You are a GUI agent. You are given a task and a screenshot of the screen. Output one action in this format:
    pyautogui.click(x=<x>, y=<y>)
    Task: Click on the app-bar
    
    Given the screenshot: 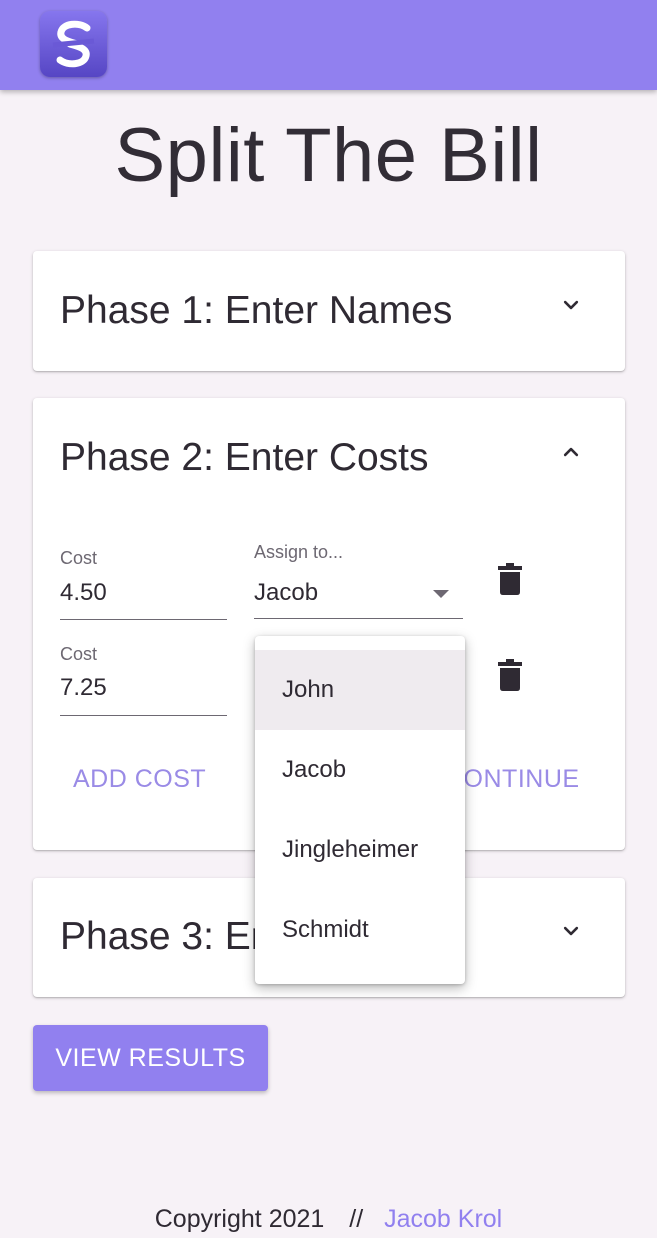 What is the action you would take?
    pyautogui.click(x=328, y=45)
    